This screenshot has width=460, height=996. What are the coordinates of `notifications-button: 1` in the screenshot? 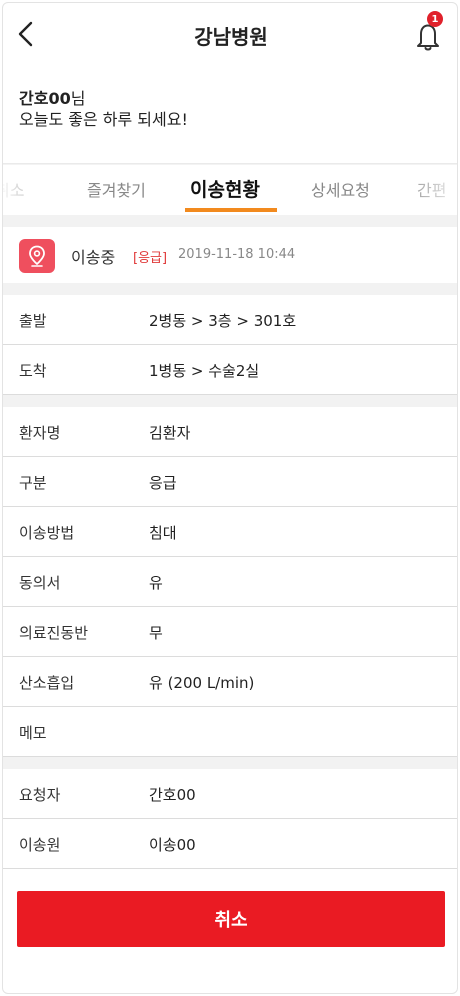 It's located at (429, 31).